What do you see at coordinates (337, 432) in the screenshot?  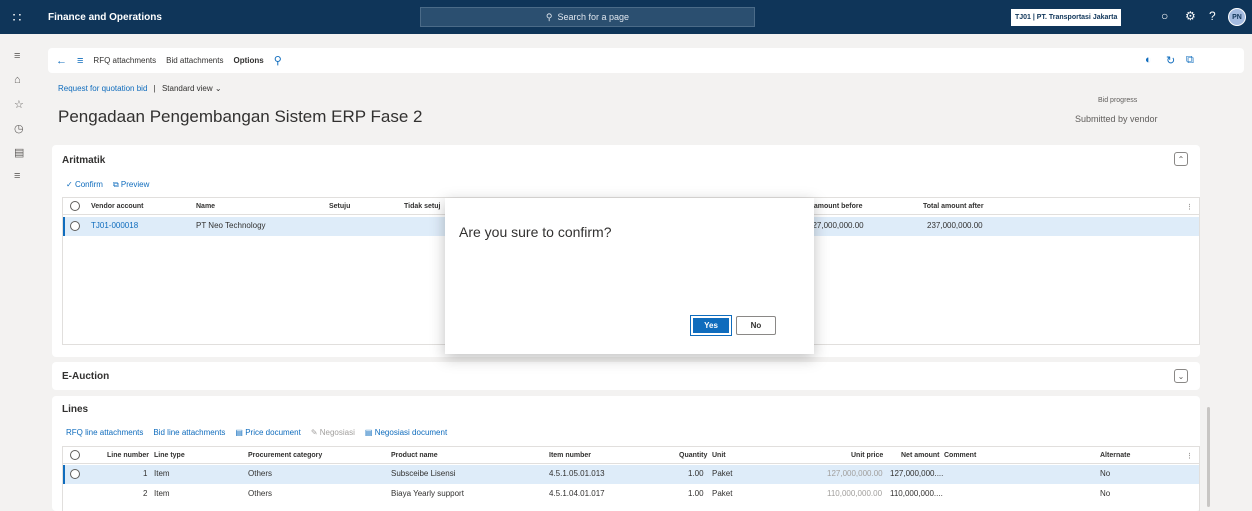 I see `negosiasi-label: Negosiasi` at bounding box center [337, 432].